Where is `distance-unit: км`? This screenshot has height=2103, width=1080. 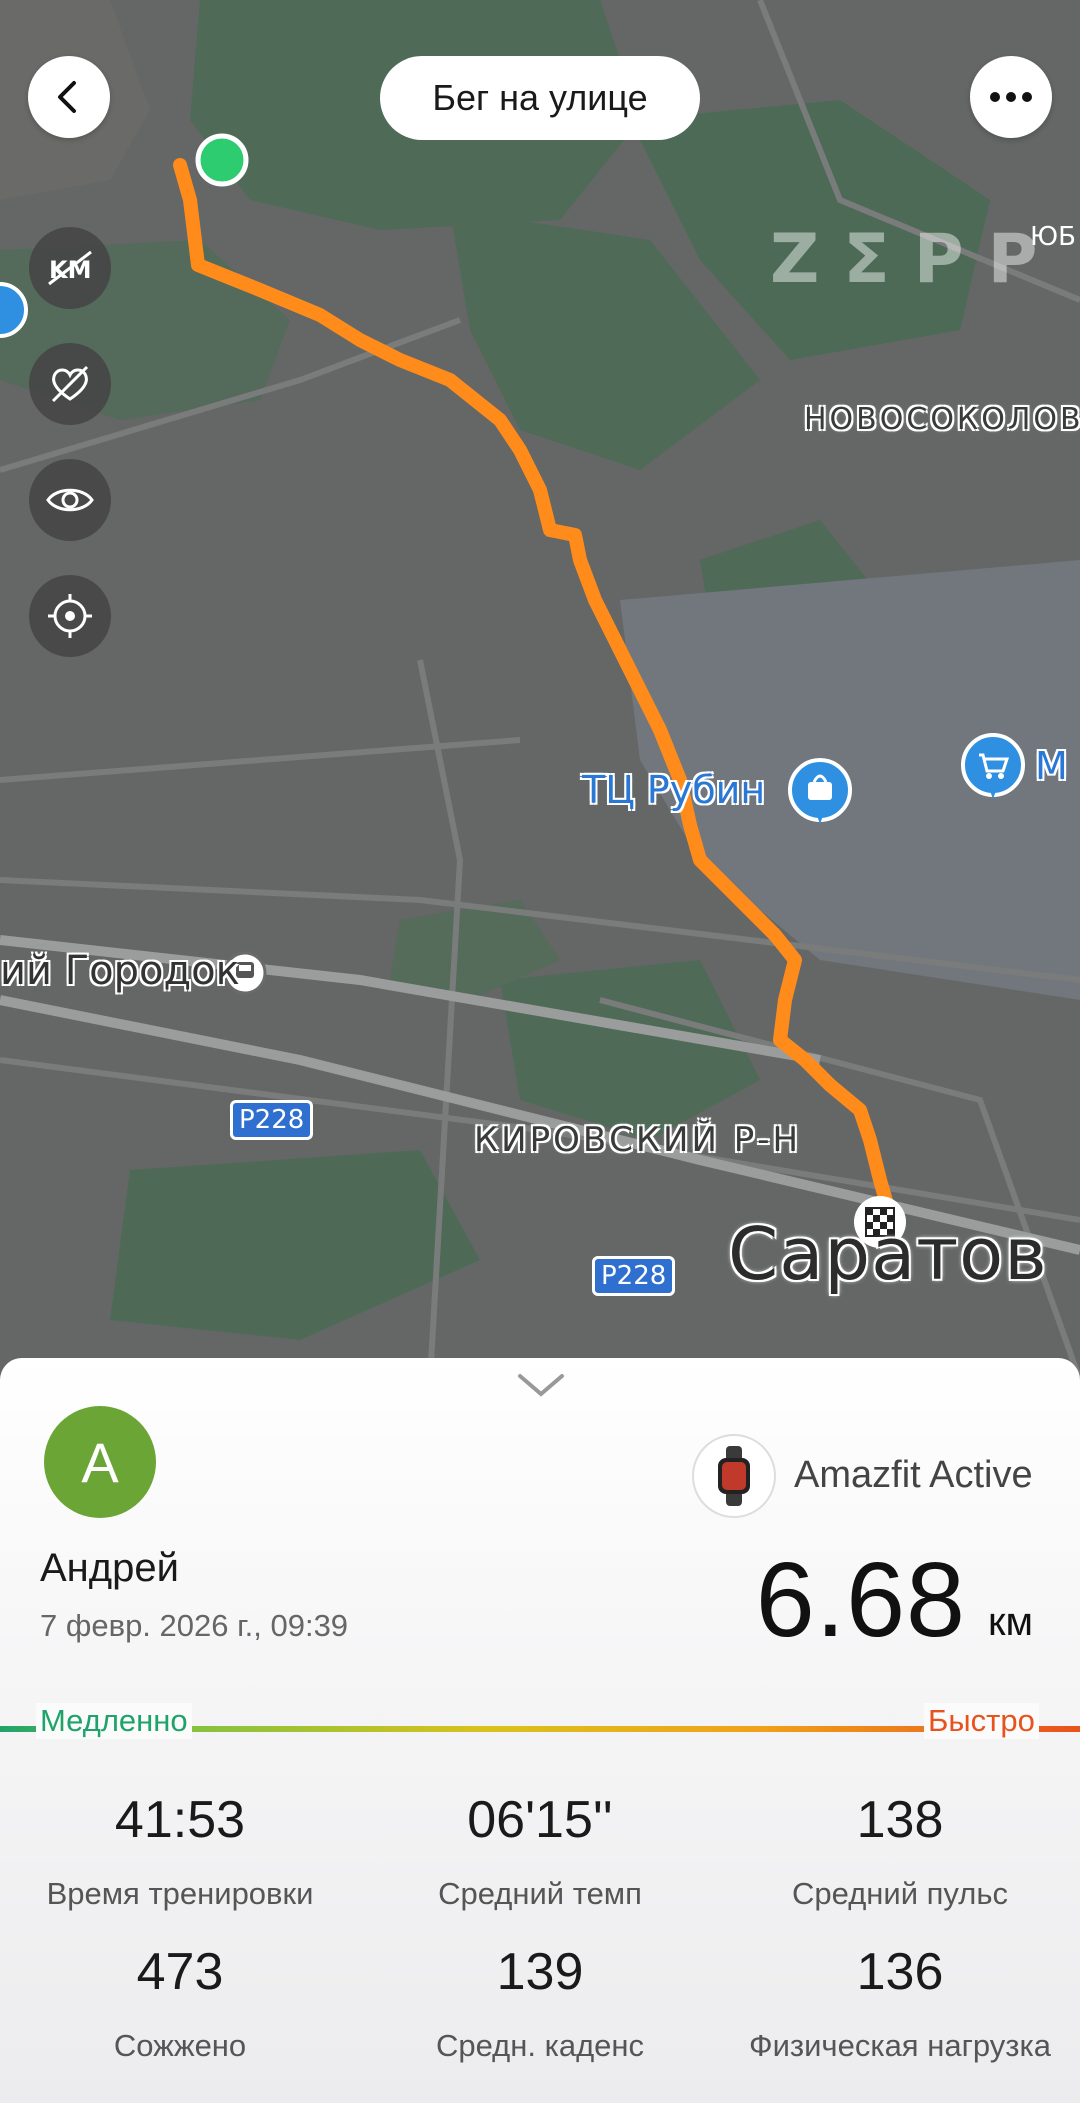 distance-unit: км is located at coordinates (1010, 1622).